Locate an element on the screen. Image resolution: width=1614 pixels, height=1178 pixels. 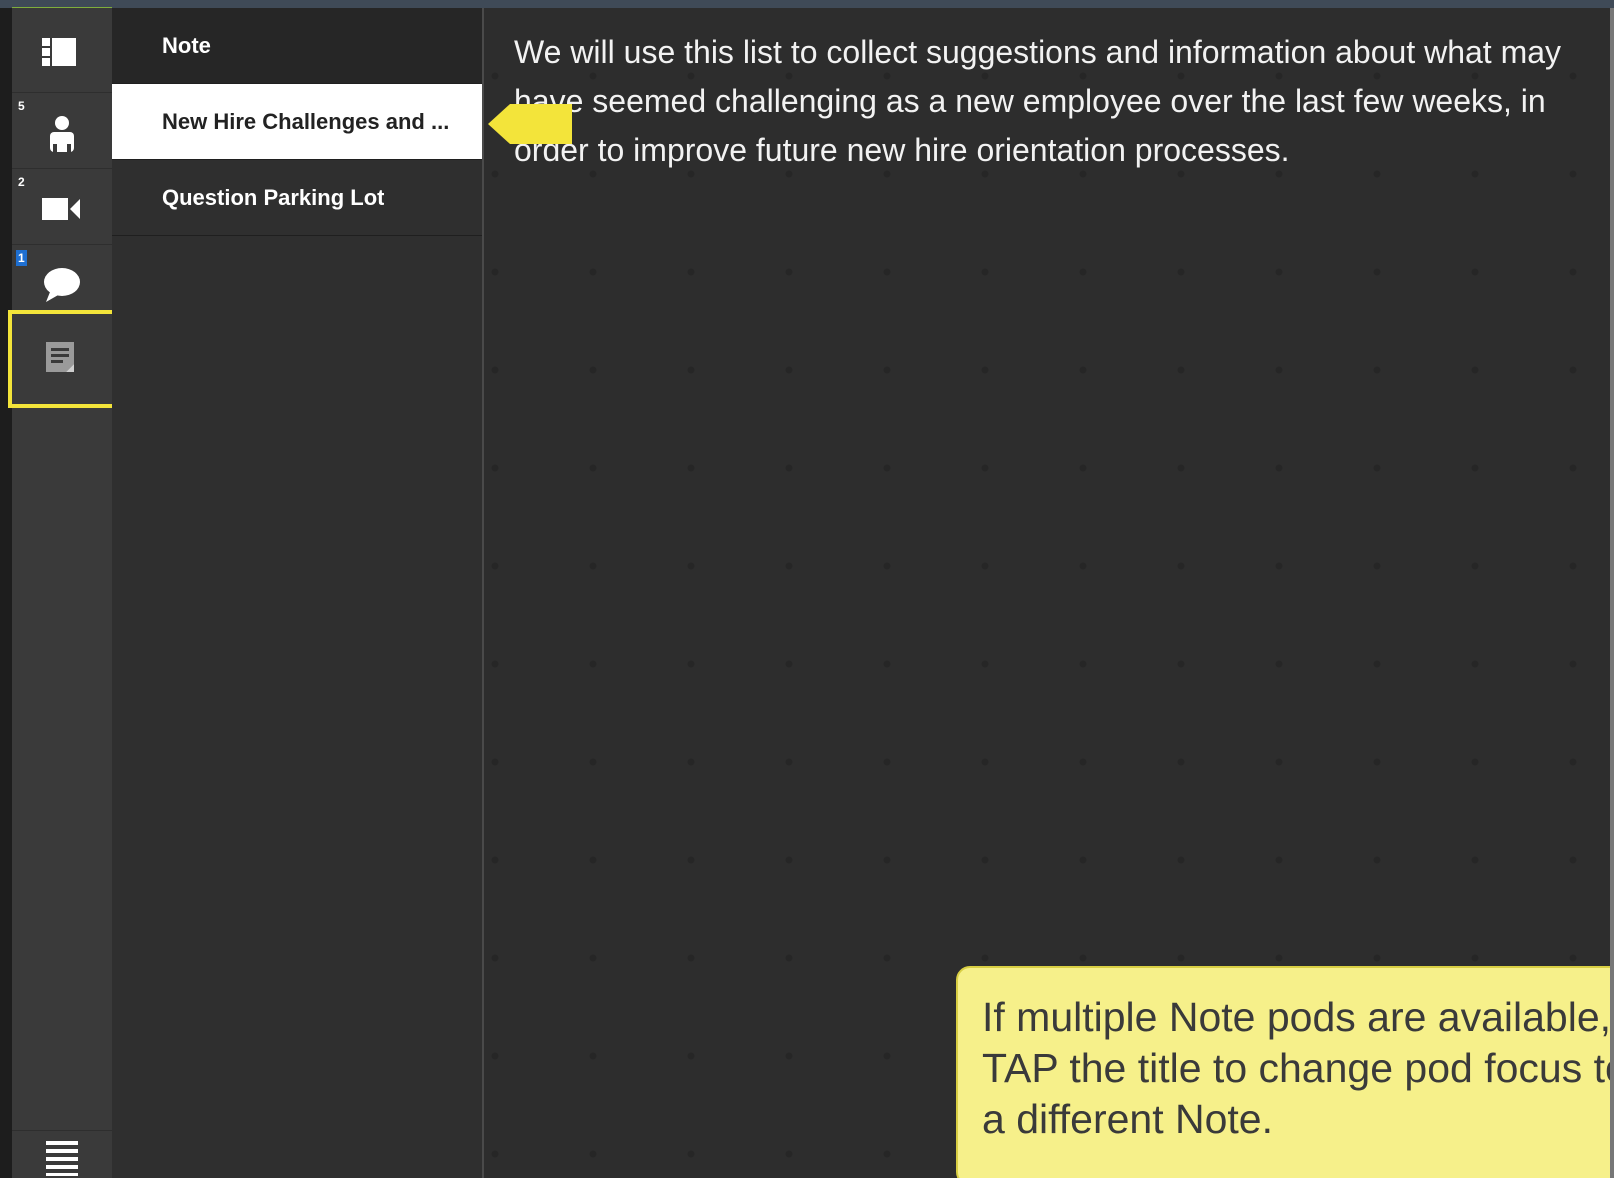
camera-button: 2 is located at coordinates (62, 206).